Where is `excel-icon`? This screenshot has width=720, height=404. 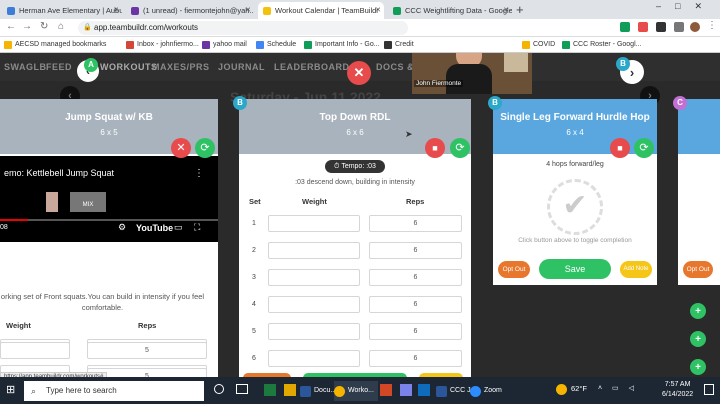
excel-icon is located at coordinates (270, 390).